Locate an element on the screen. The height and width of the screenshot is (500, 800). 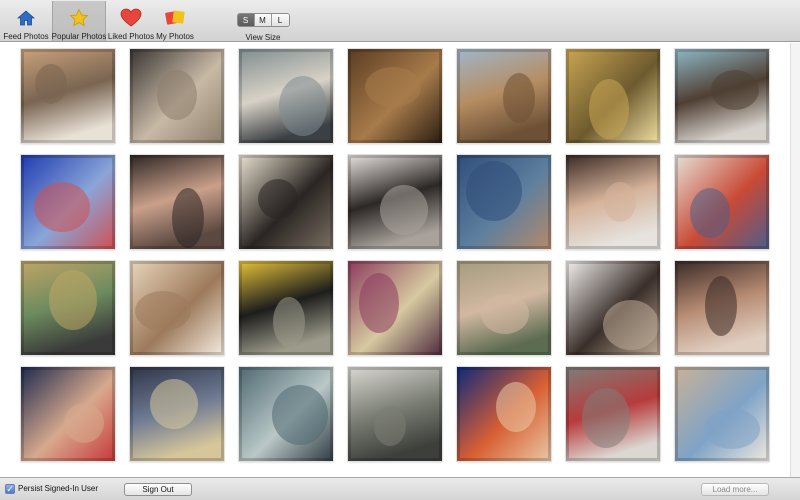
view-size-small: S is located at coordinates (246, 20).